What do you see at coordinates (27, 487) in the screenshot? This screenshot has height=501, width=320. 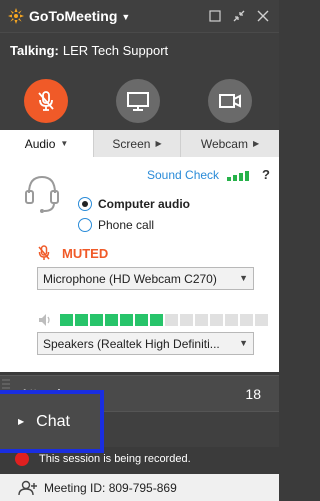 I see `add-attendee-icon` at bounding box center [27, 487].